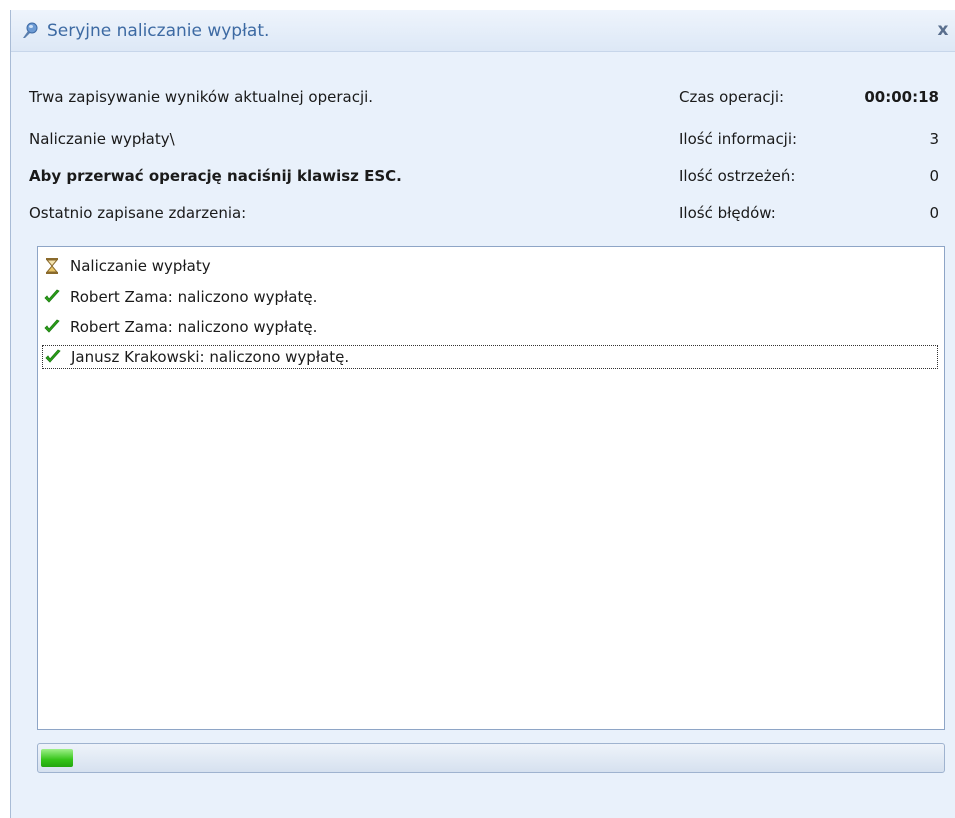  I want to click on info-count-label: Ilość informacji:, so click(738, 139).